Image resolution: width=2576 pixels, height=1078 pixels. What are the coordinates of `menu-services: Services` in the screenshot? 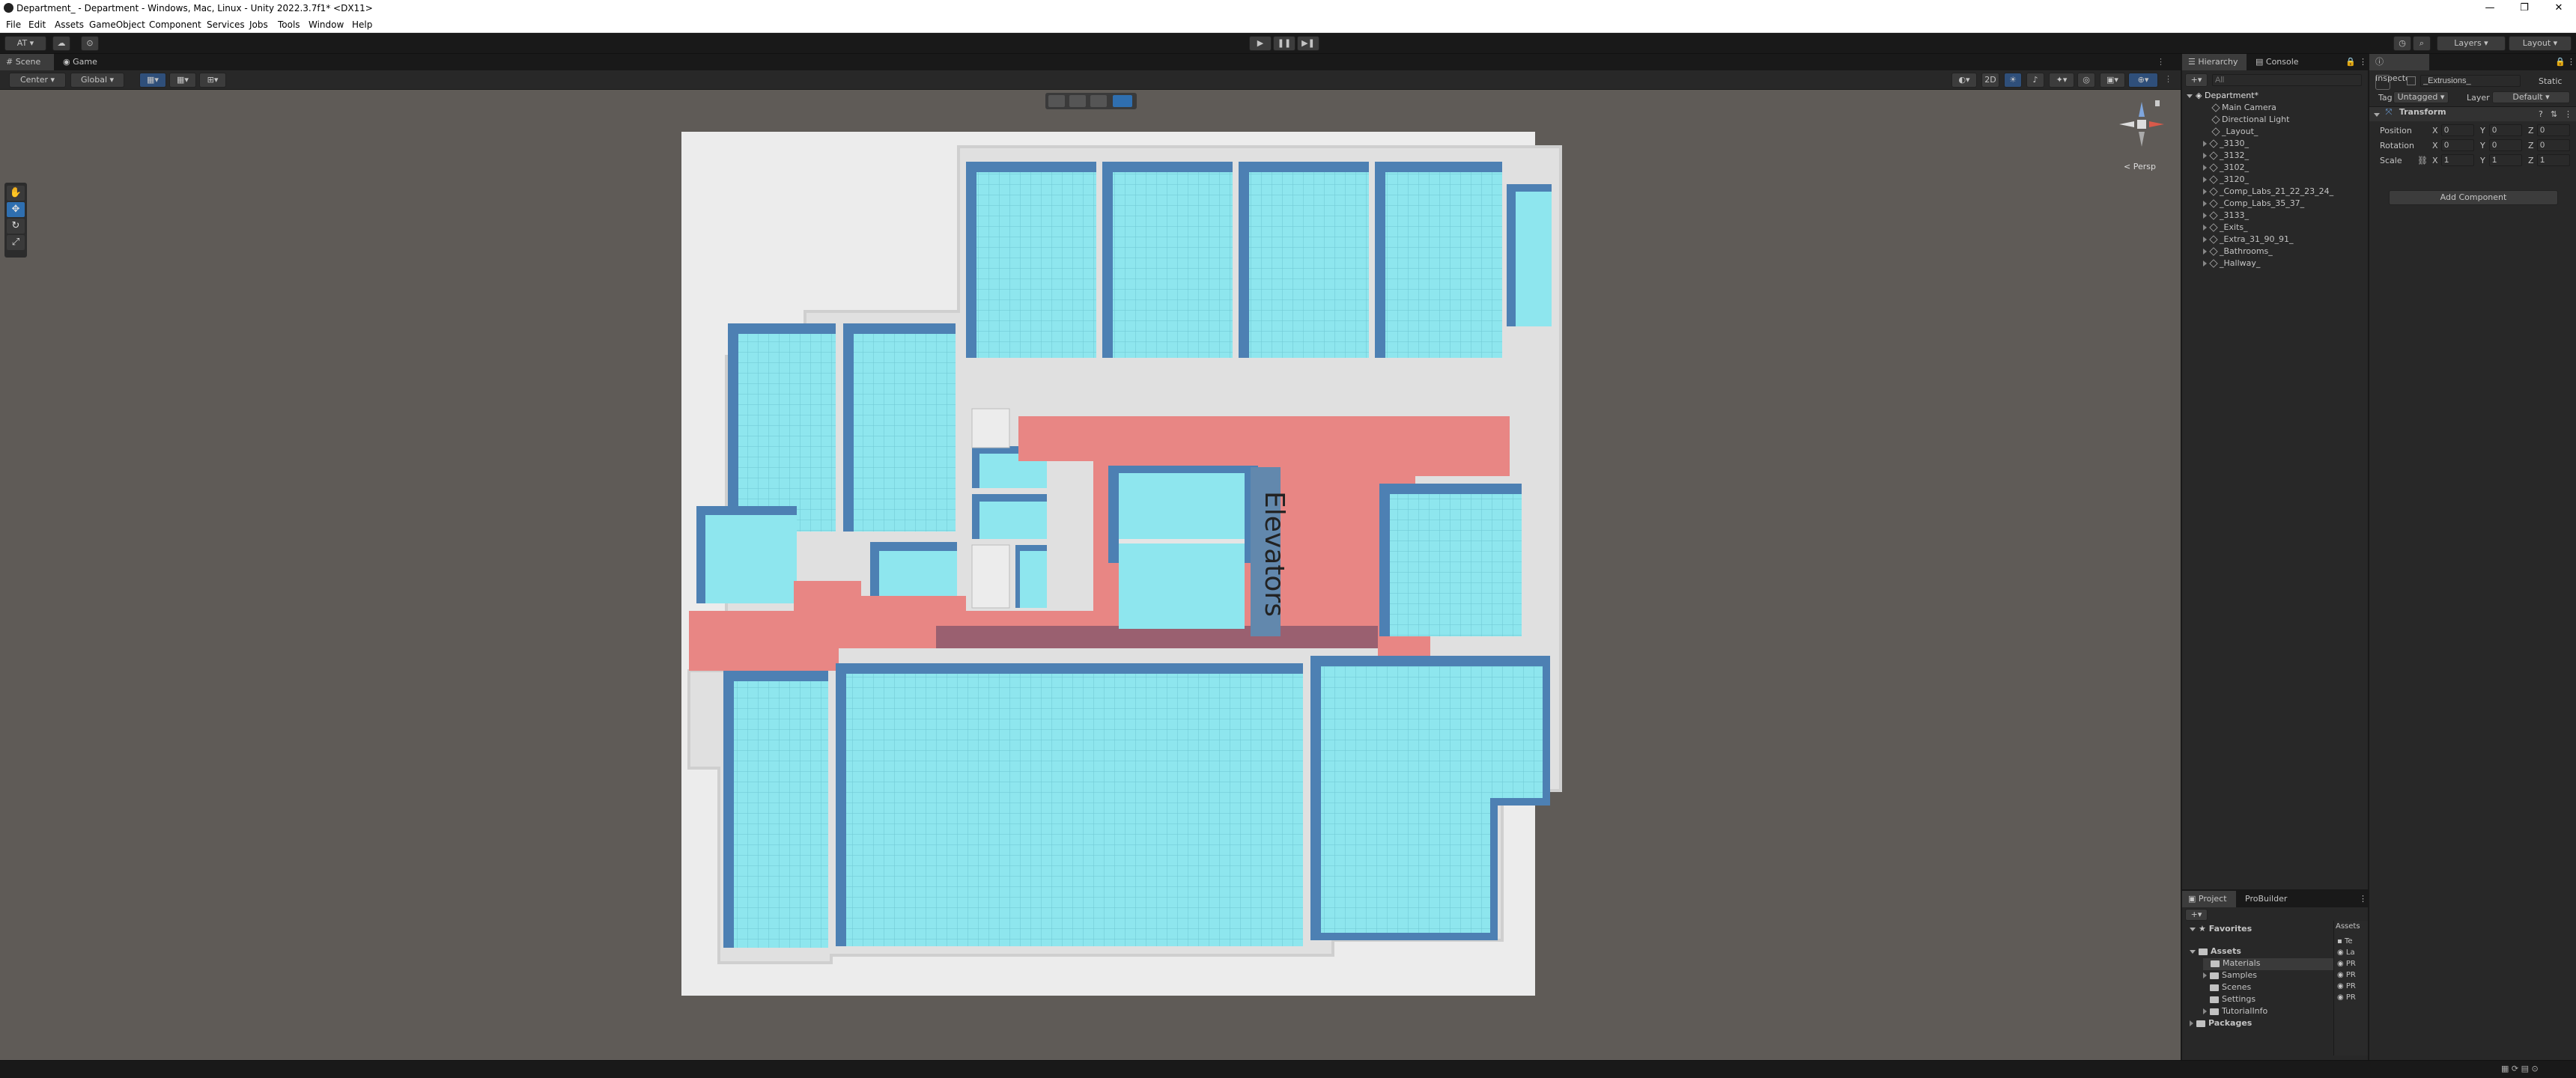 It's located at (226, 24).